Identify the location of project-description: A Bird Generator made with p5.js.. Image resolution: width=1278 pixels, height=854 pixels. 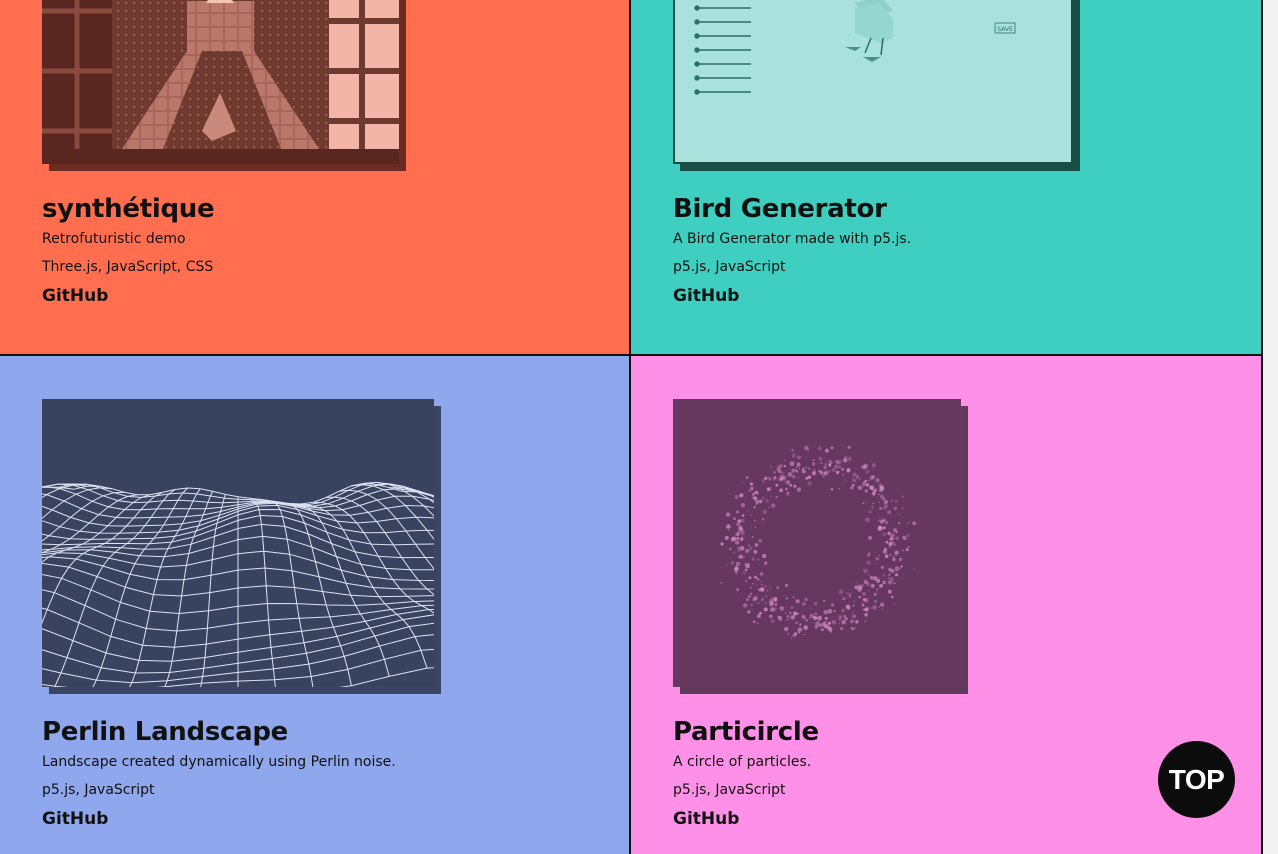
(792, 239).